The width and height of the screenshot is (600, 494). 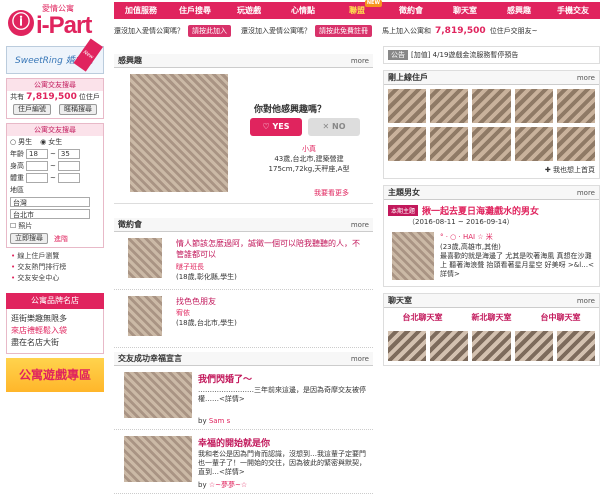 I want to click on logo: ⓘ 愛情公寓 i-Part, so click(x=58, y=21).